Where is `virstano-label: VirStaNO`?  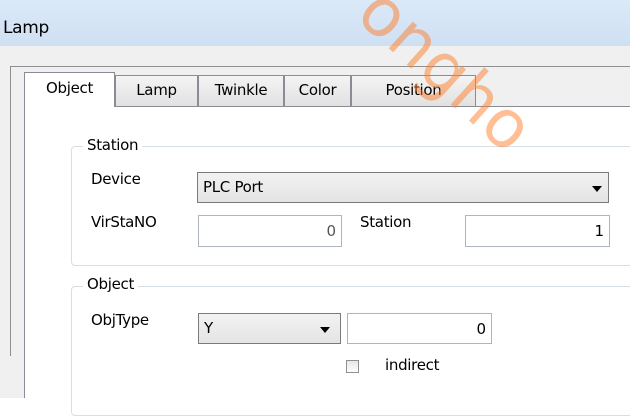 virstano-label: VirStaNO is located at coordinates (124, 222).